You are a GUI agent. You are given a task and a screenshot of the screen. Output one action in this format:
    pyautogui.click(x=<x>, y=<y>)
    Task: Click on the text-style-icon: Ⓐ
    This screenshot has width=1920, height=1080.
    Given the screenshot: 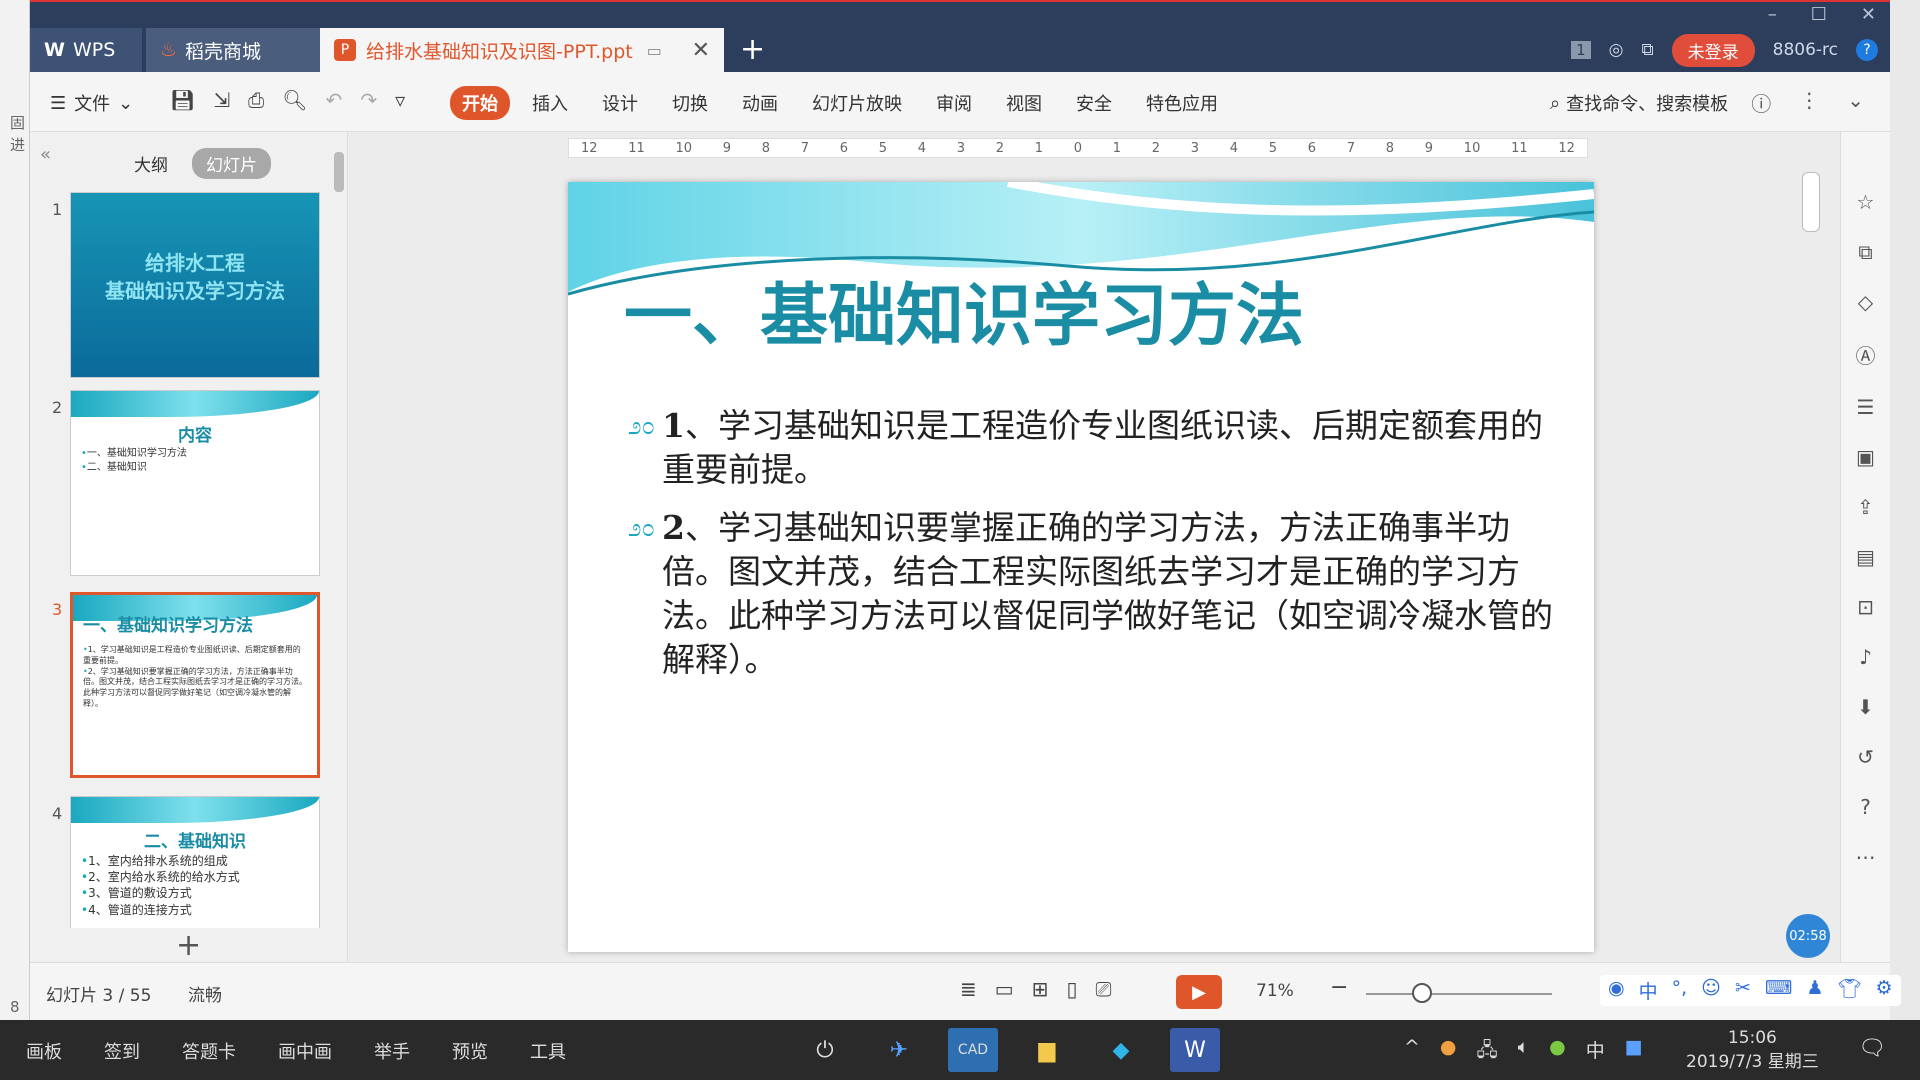 What is the action you would take?
    pyautogui.click(x=1866, y=354)
    